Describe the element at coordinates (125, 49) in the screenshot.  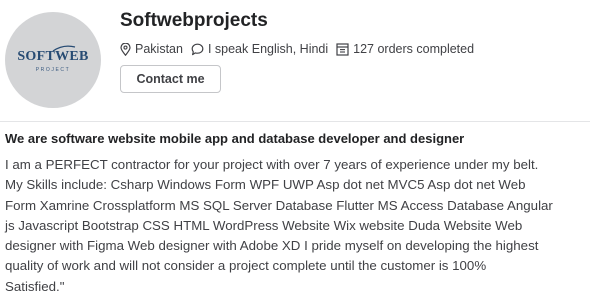
I see `location-pin-icon` at that location.